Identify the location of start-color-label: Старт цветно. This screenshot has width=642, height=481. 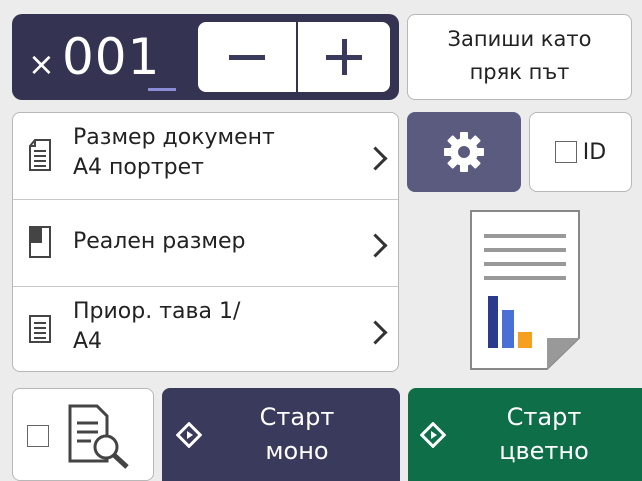
(544, 434).